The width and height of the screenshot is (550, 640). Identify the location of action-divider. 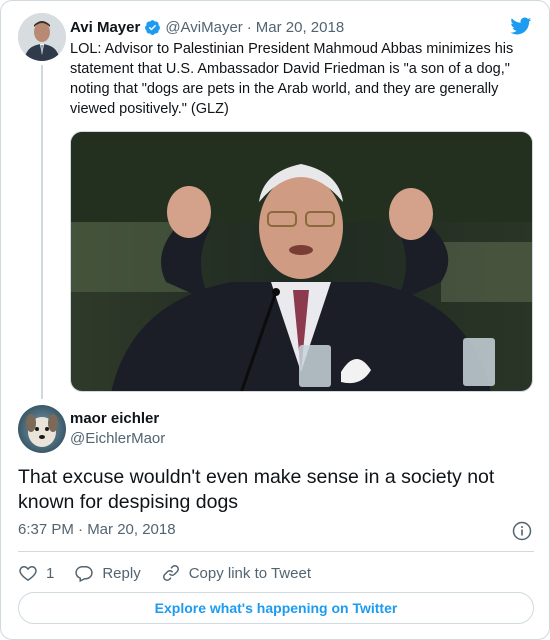
(276, 551).